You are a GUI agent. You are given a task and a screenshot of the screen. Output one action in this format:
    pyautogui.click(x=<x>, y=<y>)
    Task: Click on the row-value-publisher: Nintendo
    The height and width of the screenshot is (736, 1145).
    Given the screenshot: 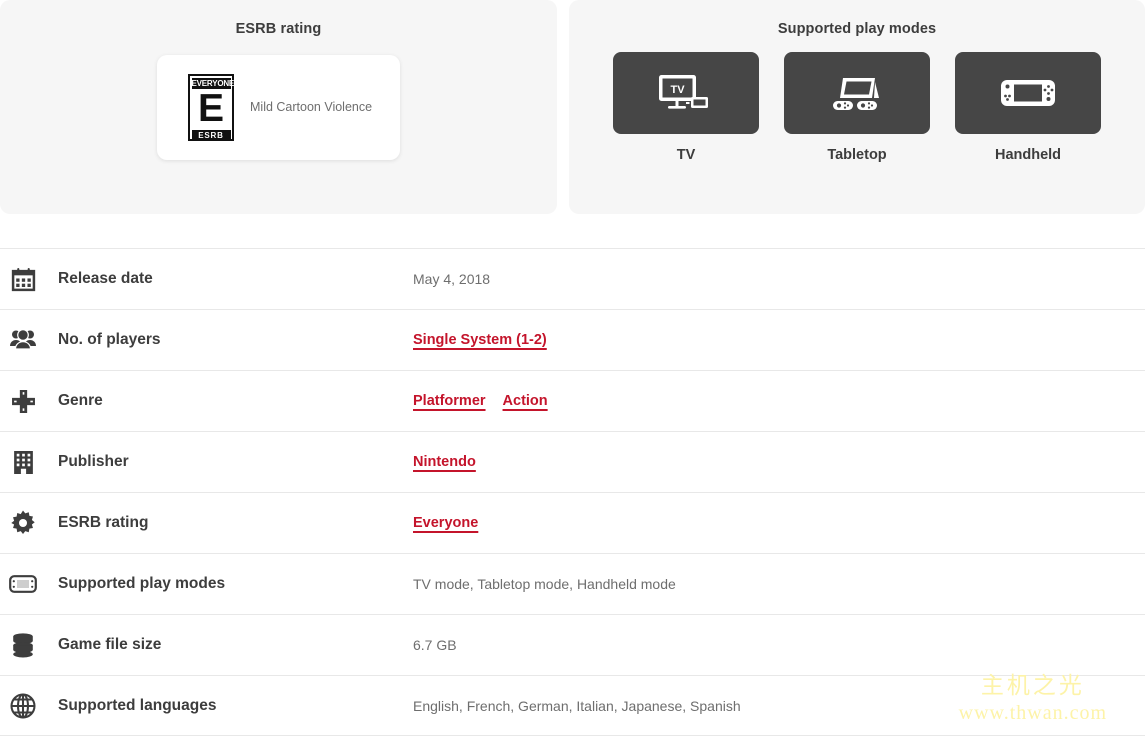 What is the action you would take?
    pyautogui.click(x=444, y=462)
    